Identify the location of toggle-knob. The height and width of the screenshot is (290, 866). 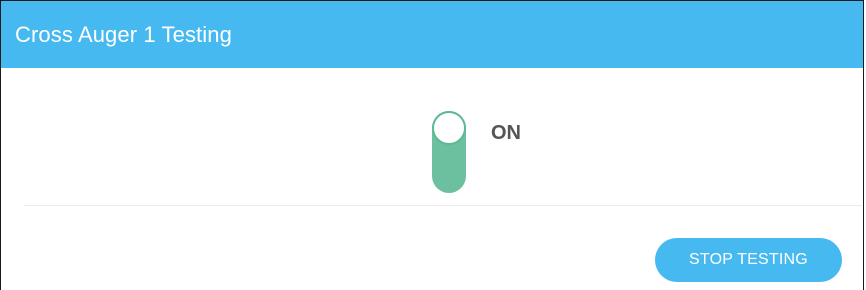
(449, 128).